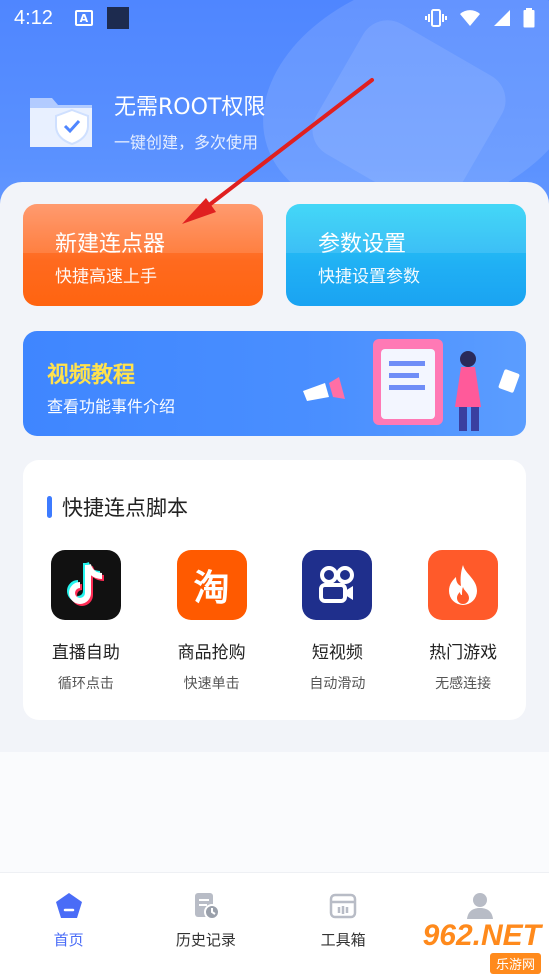  What do you see at coordinates (146, 121) in the screenshot?
I see `app-header: 无需ROOT权限 一键创建，多次使用` at bounding box center [146, 121].